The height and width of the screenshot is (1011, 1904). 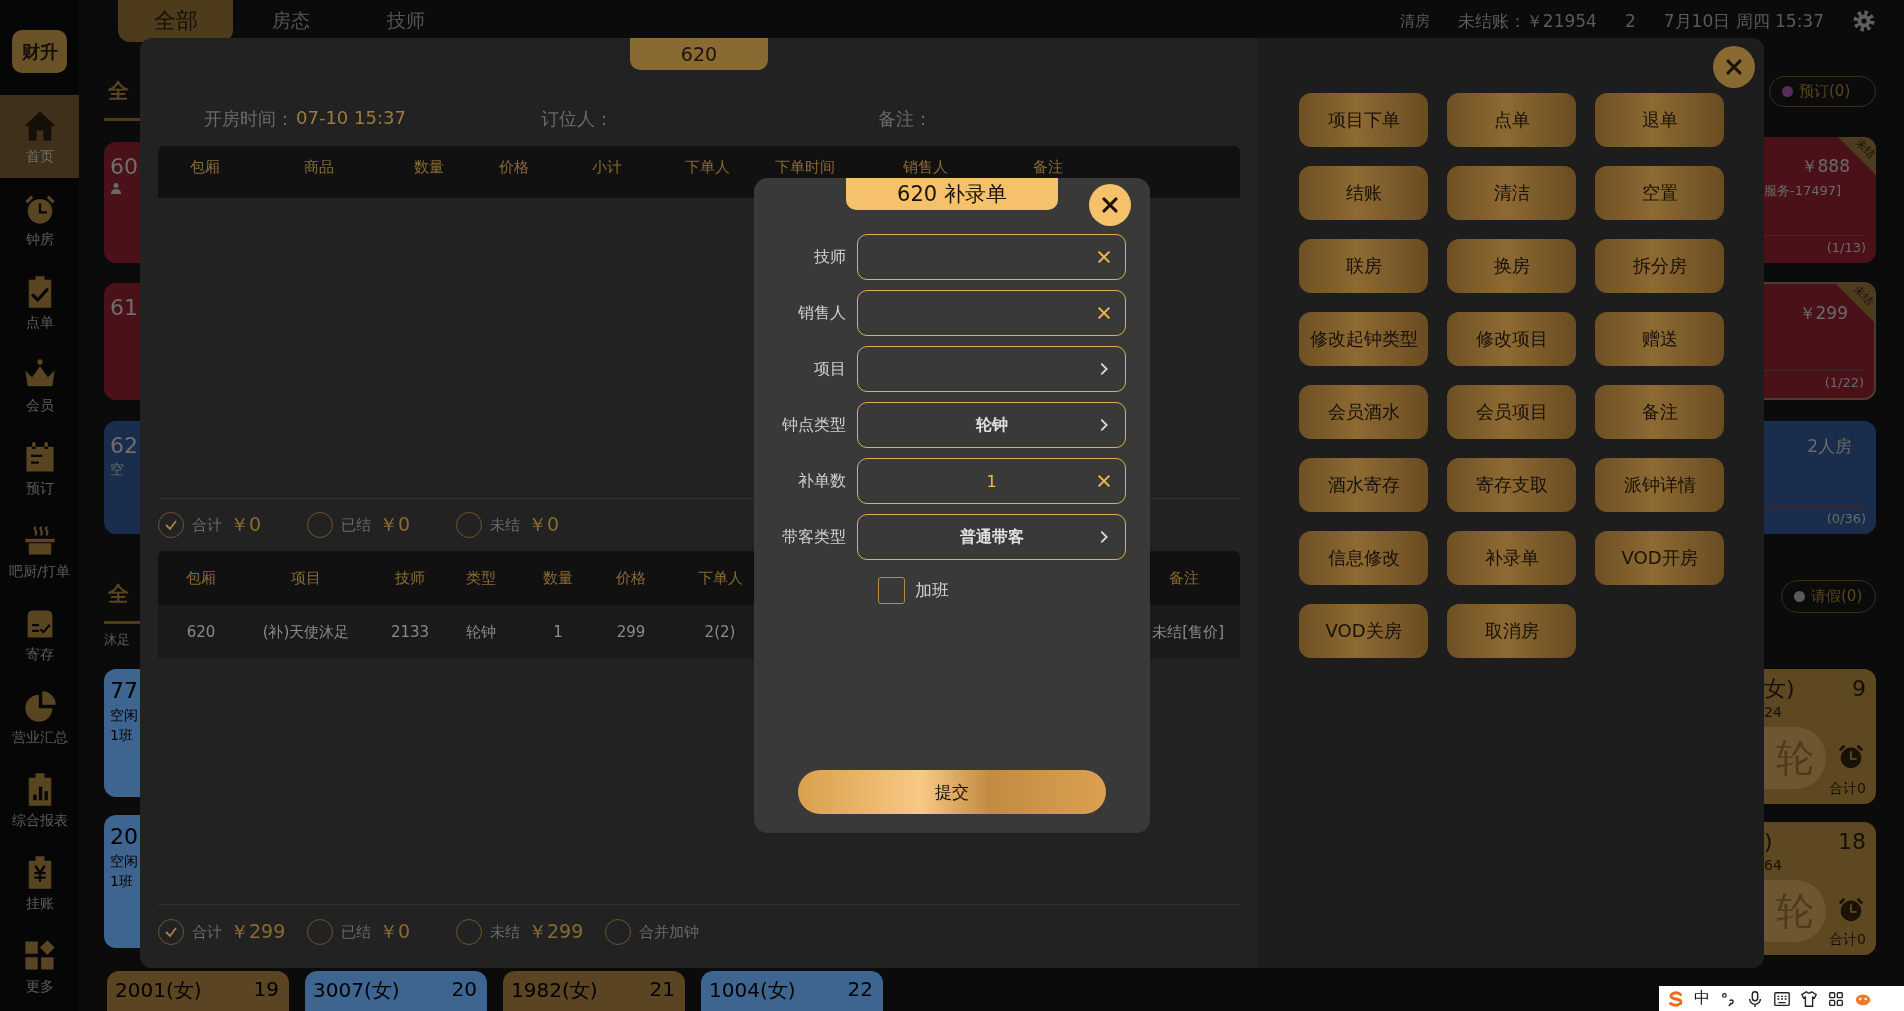 I want to click on keyboard-icon, so click(x=1782, y=998).